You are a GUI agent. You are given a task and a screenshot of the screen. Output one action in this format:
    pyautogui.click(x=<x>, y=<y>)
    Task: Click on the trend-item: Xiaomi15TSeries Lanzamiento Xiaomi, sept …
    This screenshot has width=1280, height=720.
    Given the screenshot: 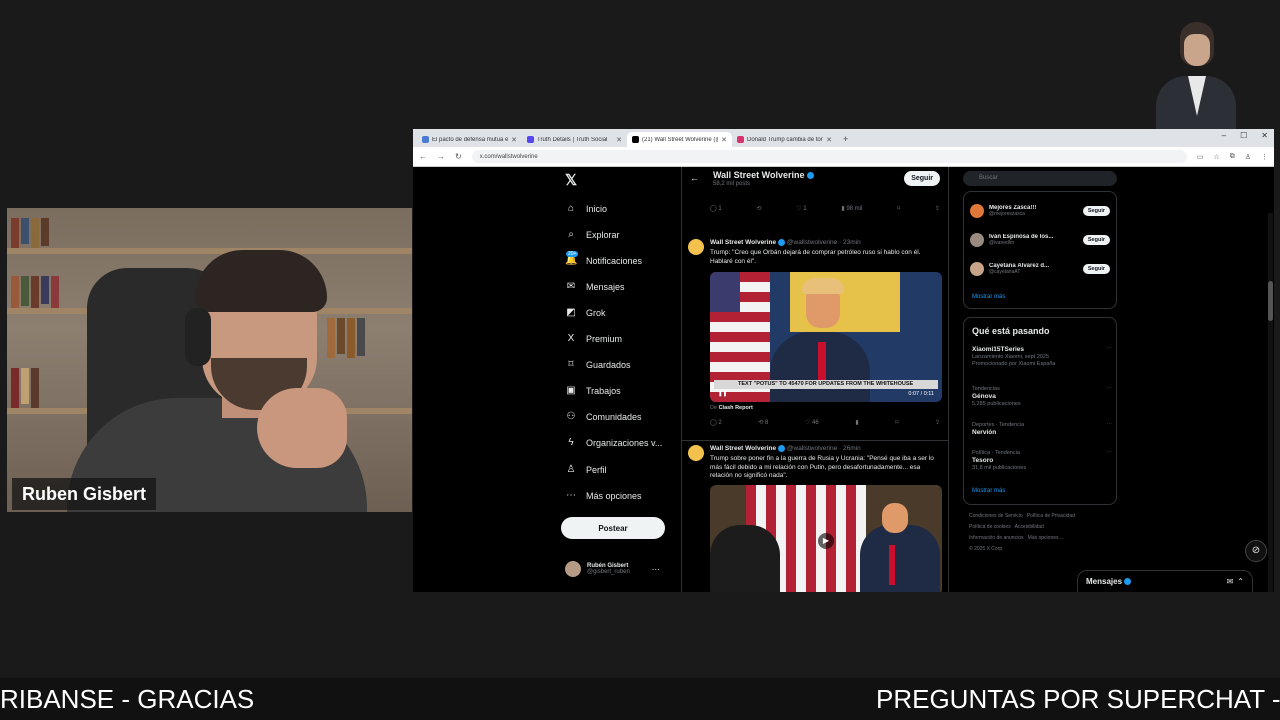 What is the action you would take?
    pyautogui.click(x=1042, y=357)
    